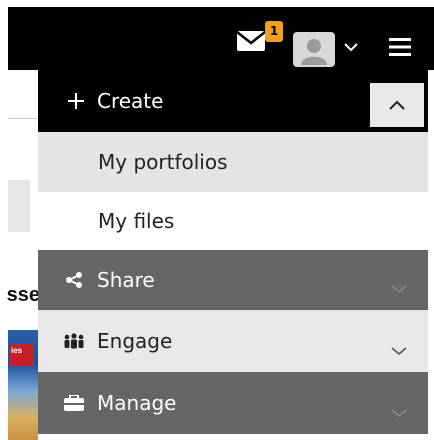 This screenshot has height=440, width=434. I want to click on hamburger-icon, so click(400, 47).